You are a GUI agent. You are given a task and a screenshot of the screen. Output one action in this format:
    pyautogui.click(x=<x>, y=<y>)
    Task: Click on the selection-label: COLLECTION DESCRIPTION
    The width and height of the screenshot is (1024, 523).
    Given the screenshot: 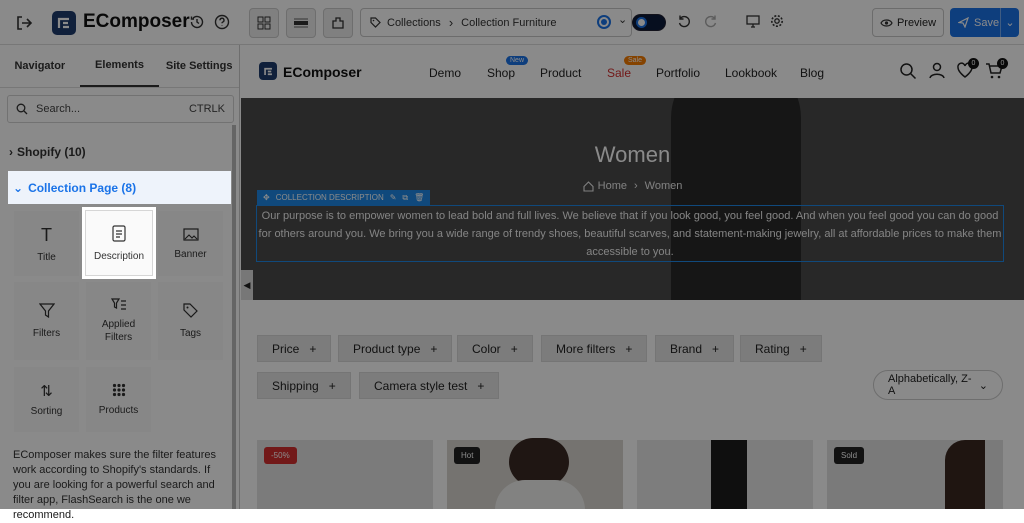 What is the action you would take?
    pyautogui.click(x=329, y=197)
    